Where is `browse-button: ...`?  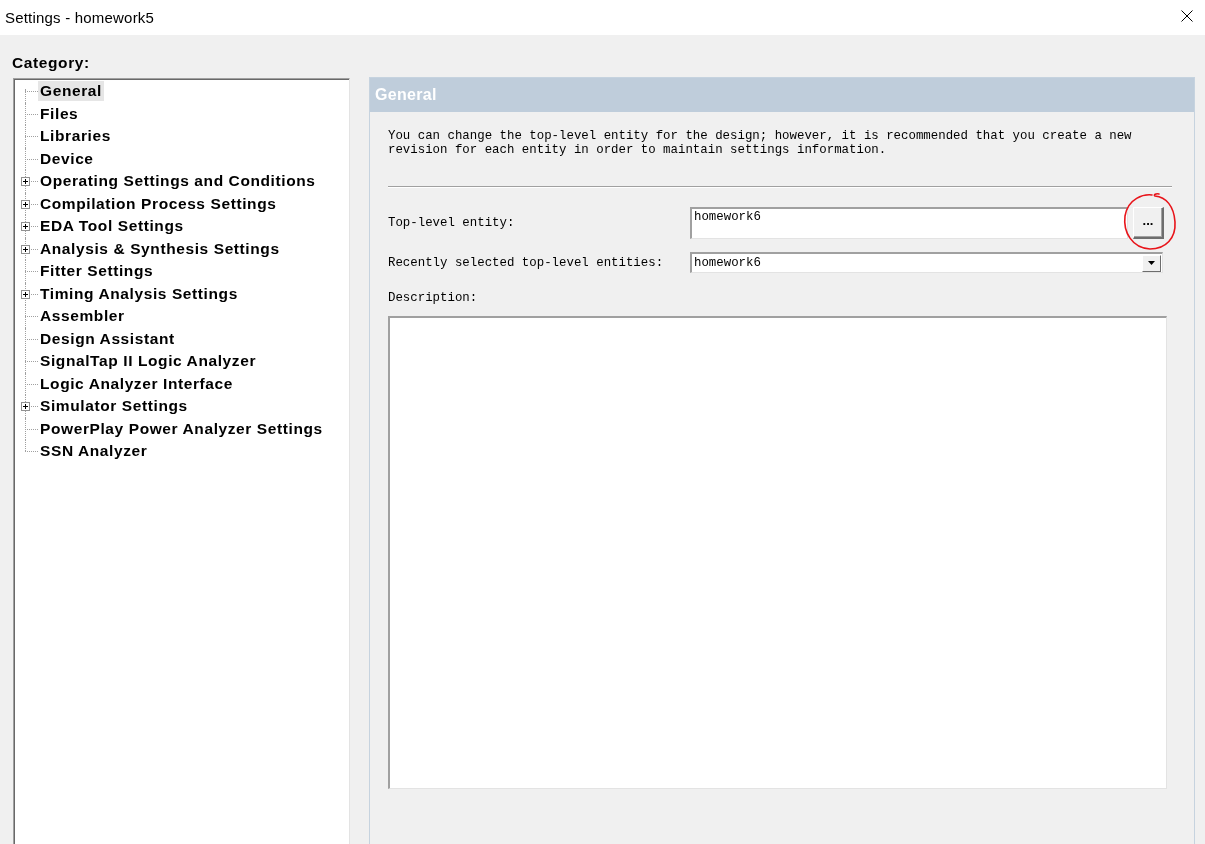 browse-button: ... is located at coordinates (1148, 223).